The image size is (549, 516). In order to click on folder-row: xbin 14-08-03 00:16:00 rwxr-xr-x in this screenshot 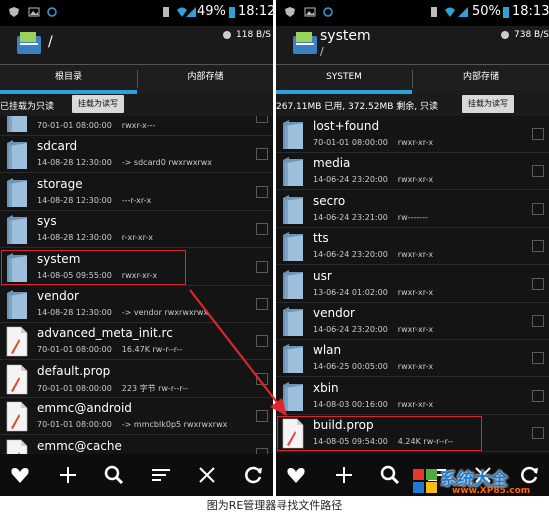, I will do `click(412, 396)`.